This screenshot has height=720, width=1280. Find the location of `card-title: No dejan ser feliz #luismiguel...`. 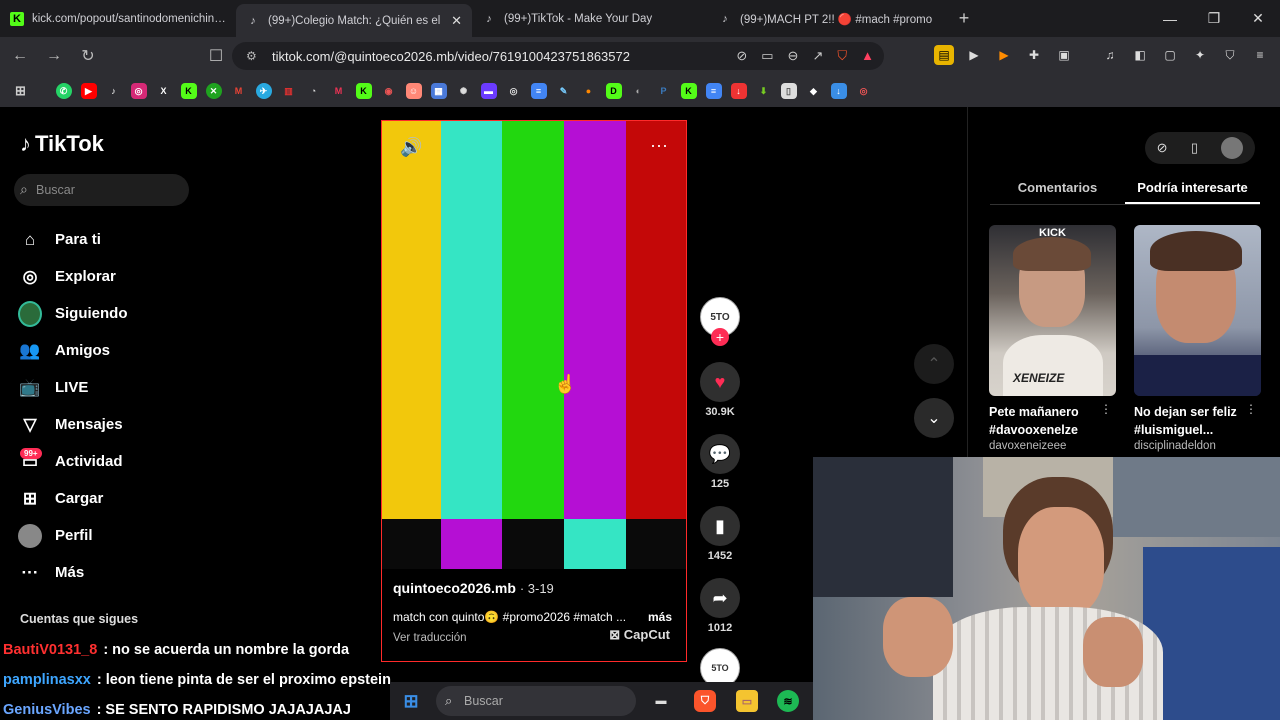

card-title: No dejan ser feliz #luismiguel... is located at coordinates (1197, 421).